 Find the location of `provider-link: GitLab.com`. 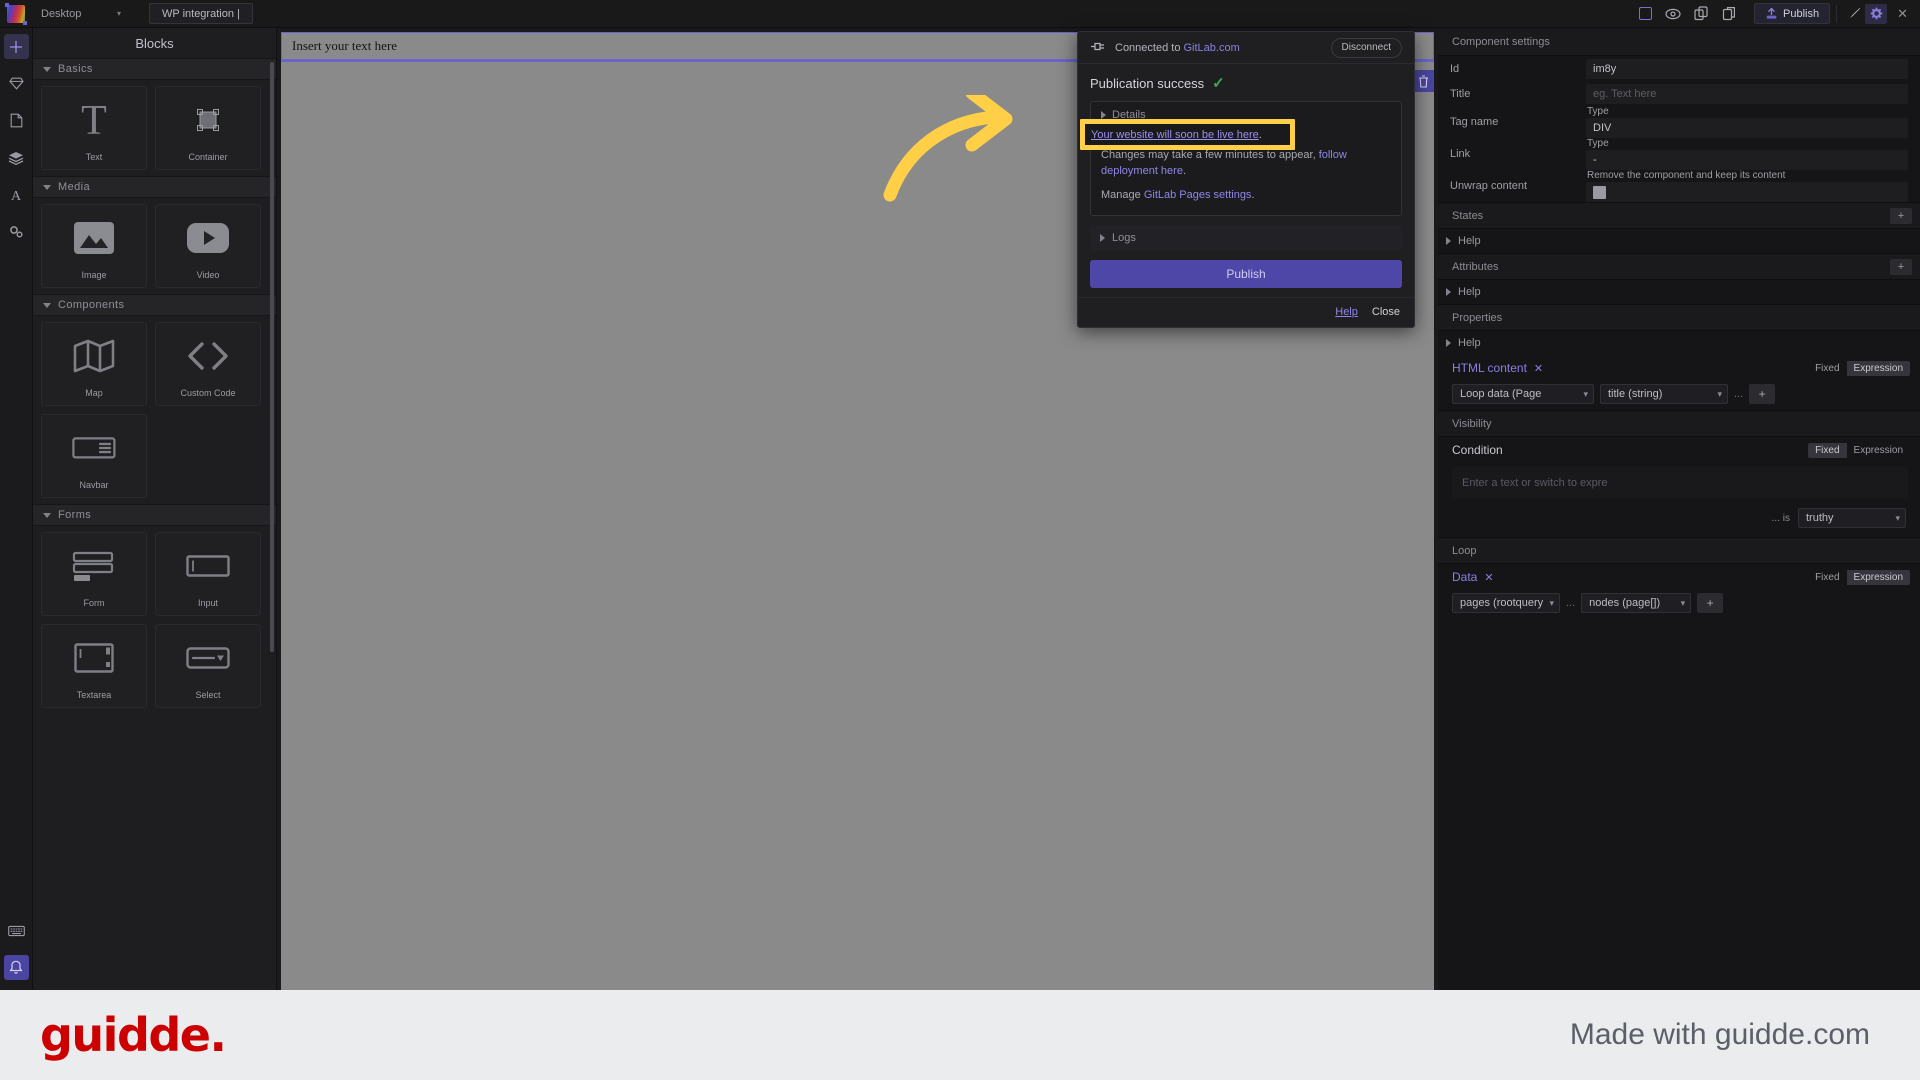

provider-link: GitLab.com is located at coordinates (1212, 48).